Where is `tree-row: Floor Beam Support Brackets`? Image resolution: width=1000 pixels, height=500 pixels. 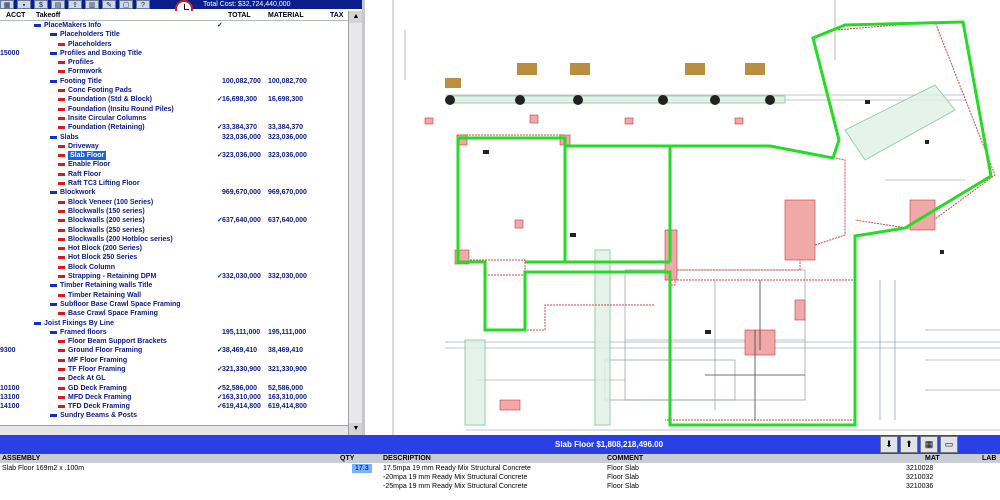
tree-row: Floor Beam Support Brackets is located at coordinates (174, 341).